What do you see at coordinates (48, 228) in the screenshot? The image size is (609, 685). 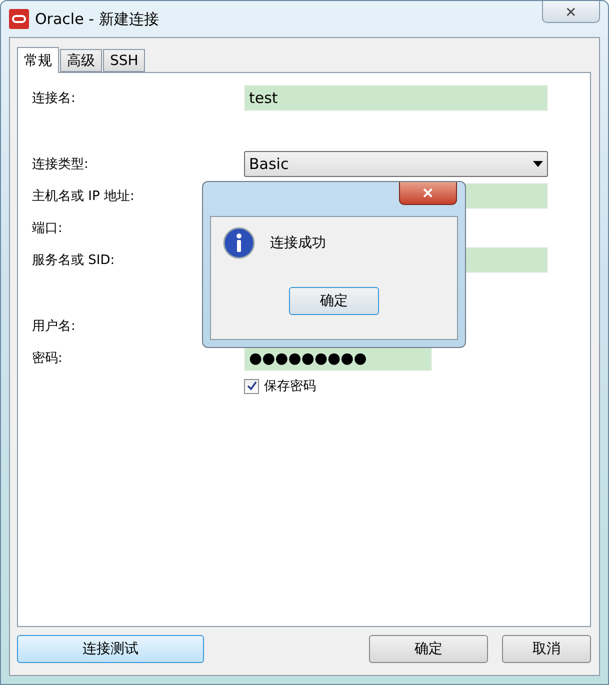 I see `field-label: 端口:` at bounding box center [48, 228].